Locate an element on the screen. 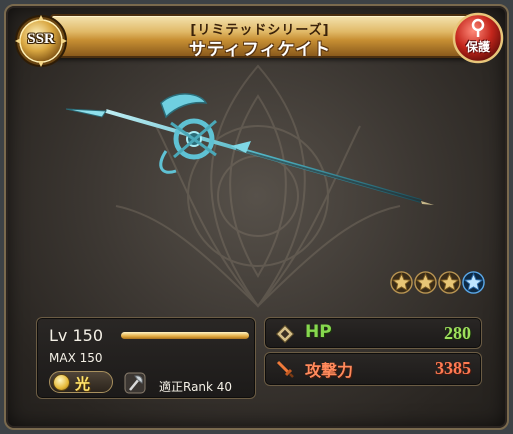  attack-value: 3385 is located at coordinates (453, 368).